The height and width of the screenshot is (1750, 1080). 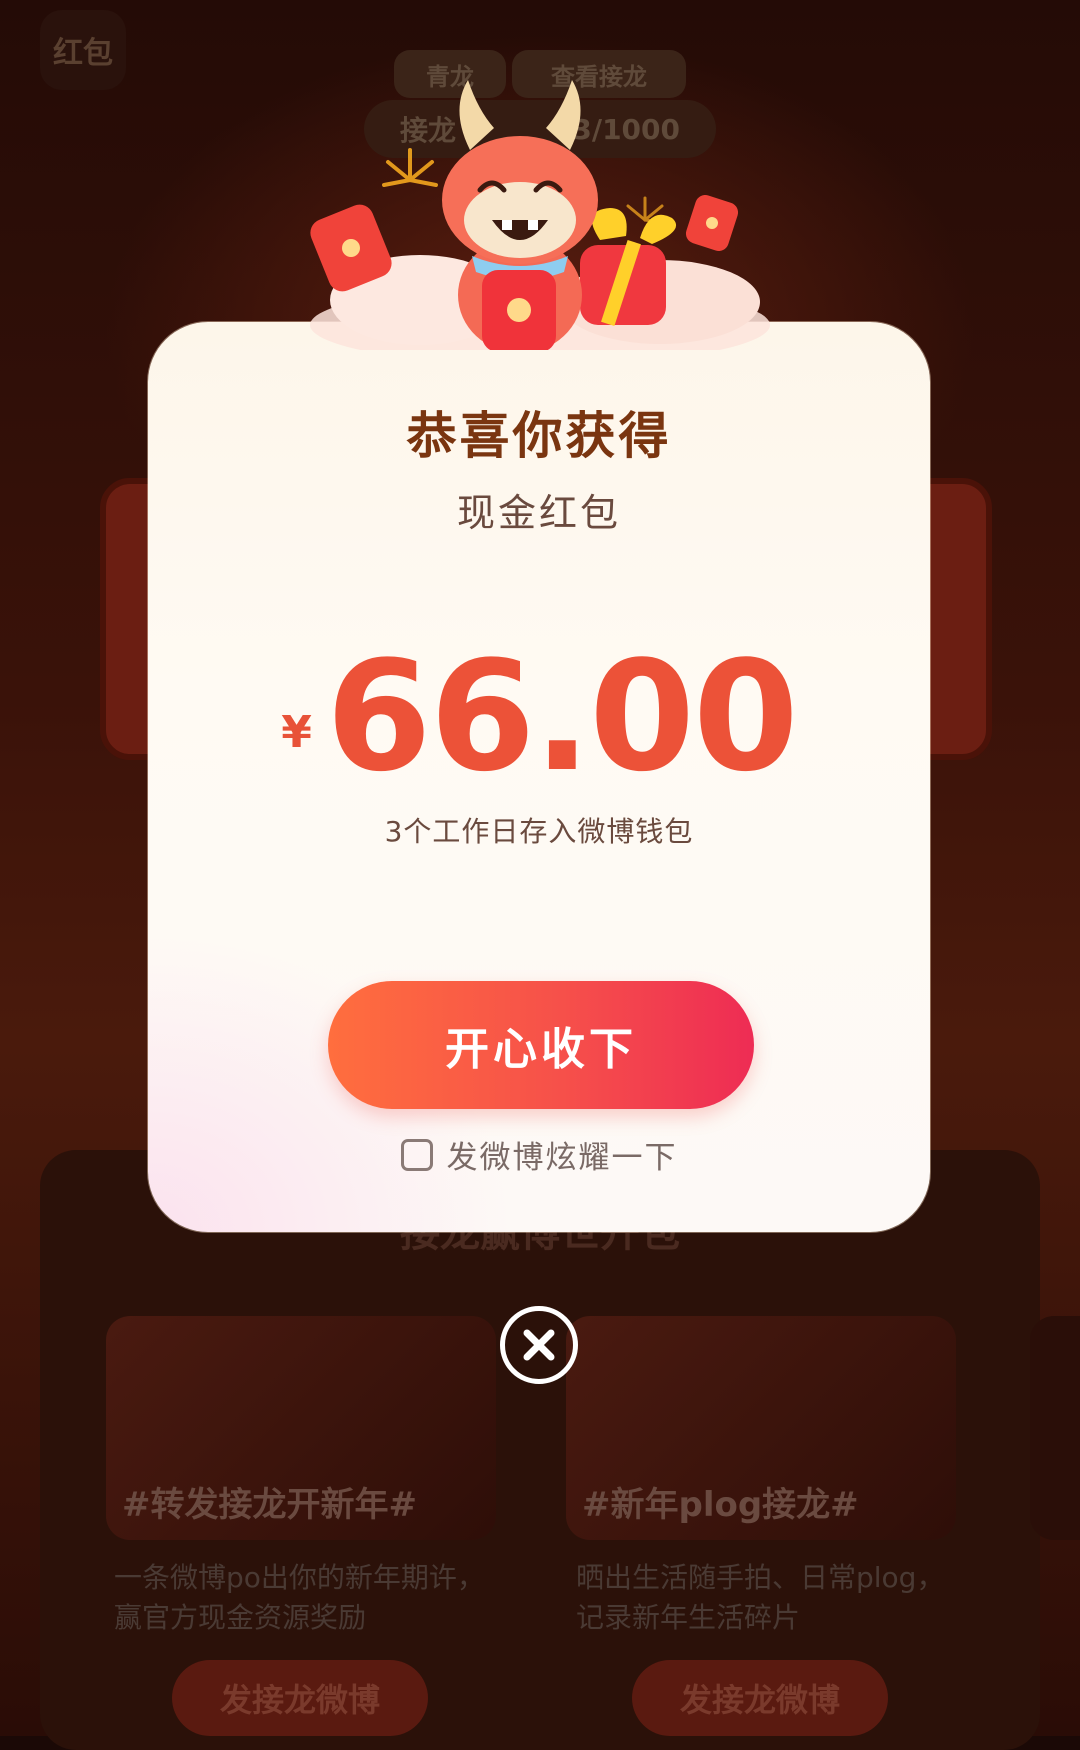 What do you see at coordinates (1055, 1428) in the screenshot?
I see `activity-card-3-edge` at bounding box center [1055, 1428].